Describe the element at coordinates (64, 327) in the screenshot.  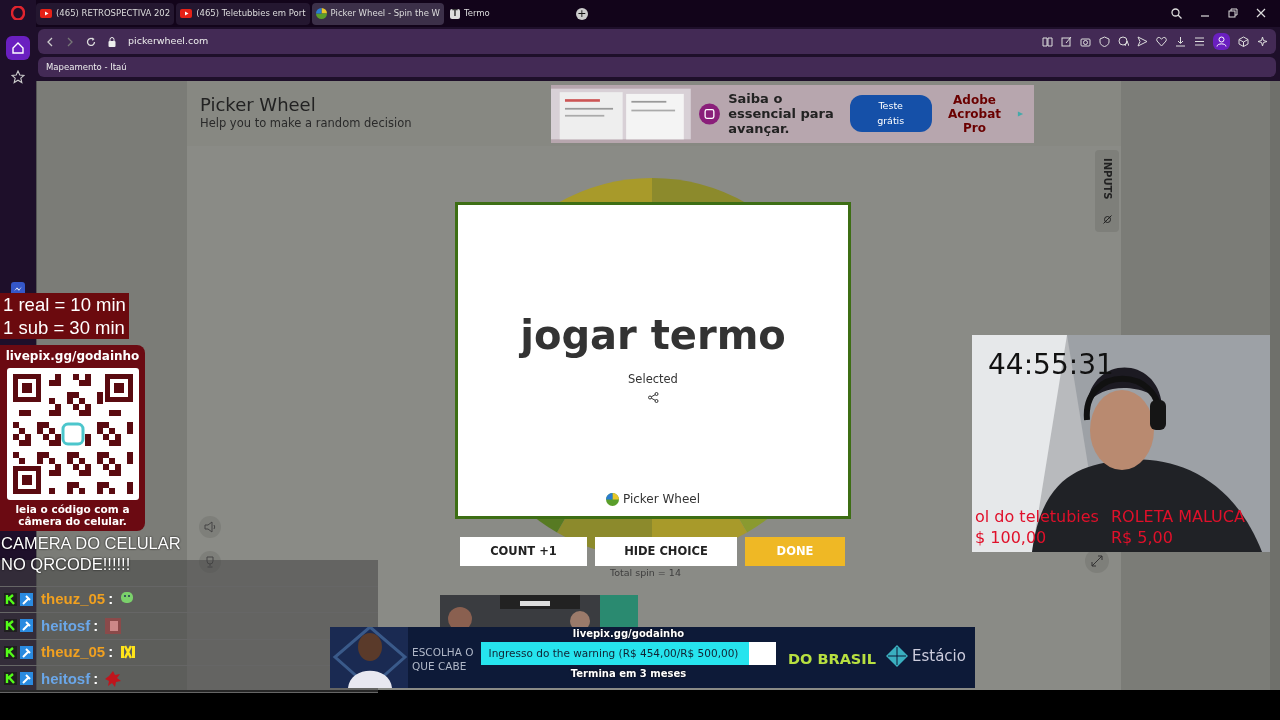
I see `rate-text: 1 sub = 30 min` at that location.